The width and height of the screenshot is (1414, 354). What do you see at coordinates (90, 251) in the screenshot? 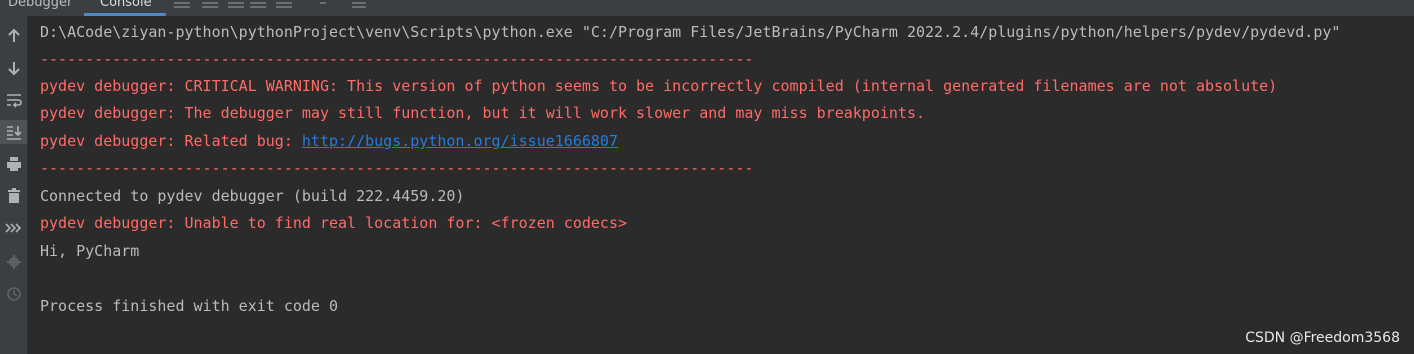
I see `console-line-hi: Hi, PyCharm` at bounding box center [90, 251].